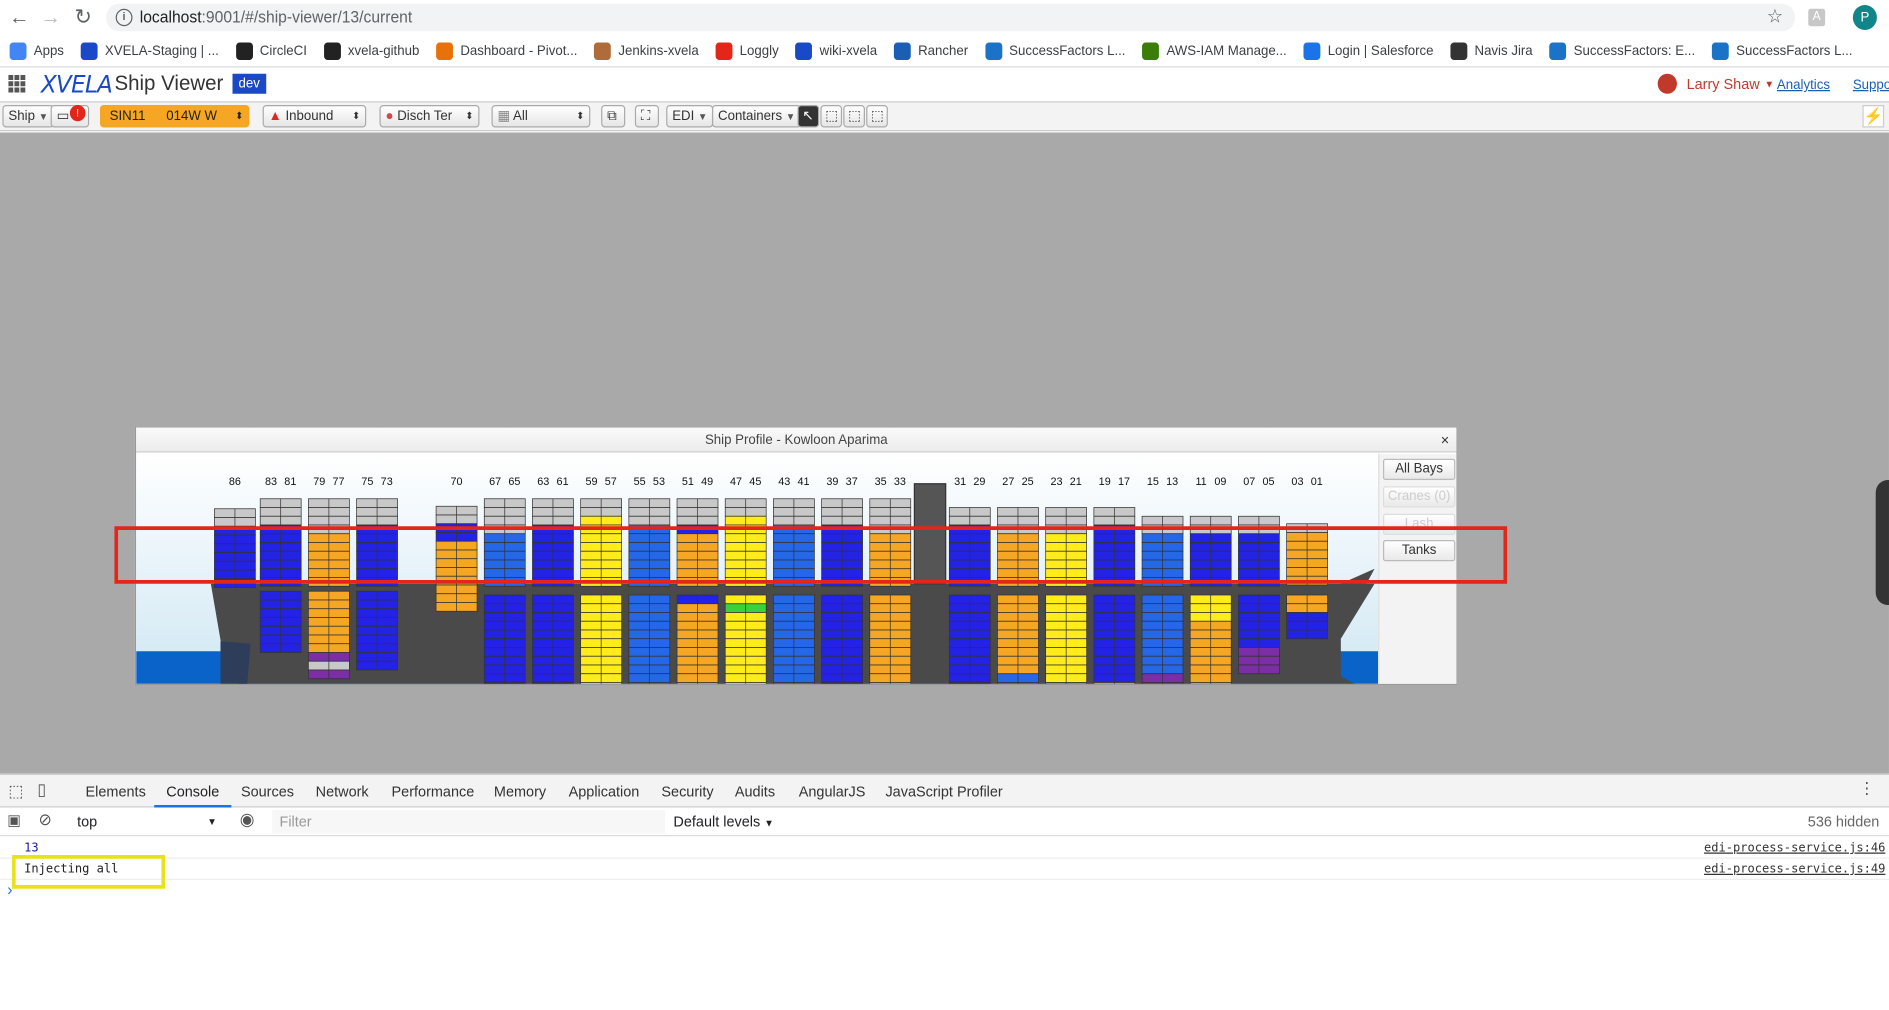 The height and width of the screenshot is (1010, 1889). Describe the element at coordinates (747, 51) in the screenshot. I see `bookmark-item: Loggly` at that location.